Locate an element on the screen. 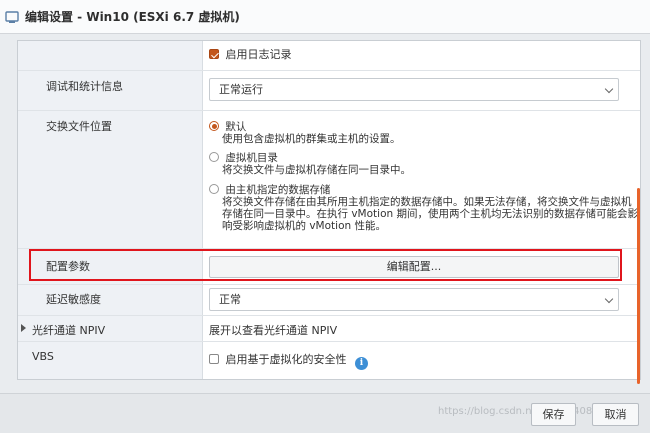 The image size is (650, 433). swap-location-label: 交换文件位置 is located at coordinates (79, 126).